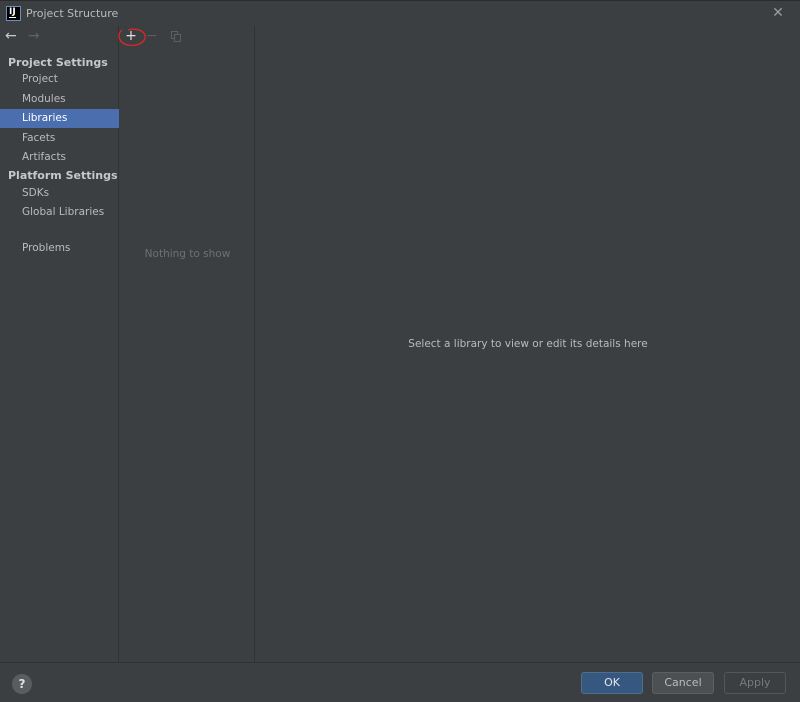 This screenshot has height=702, width=800. I want to click on help-button: ?, so click(22, 684).